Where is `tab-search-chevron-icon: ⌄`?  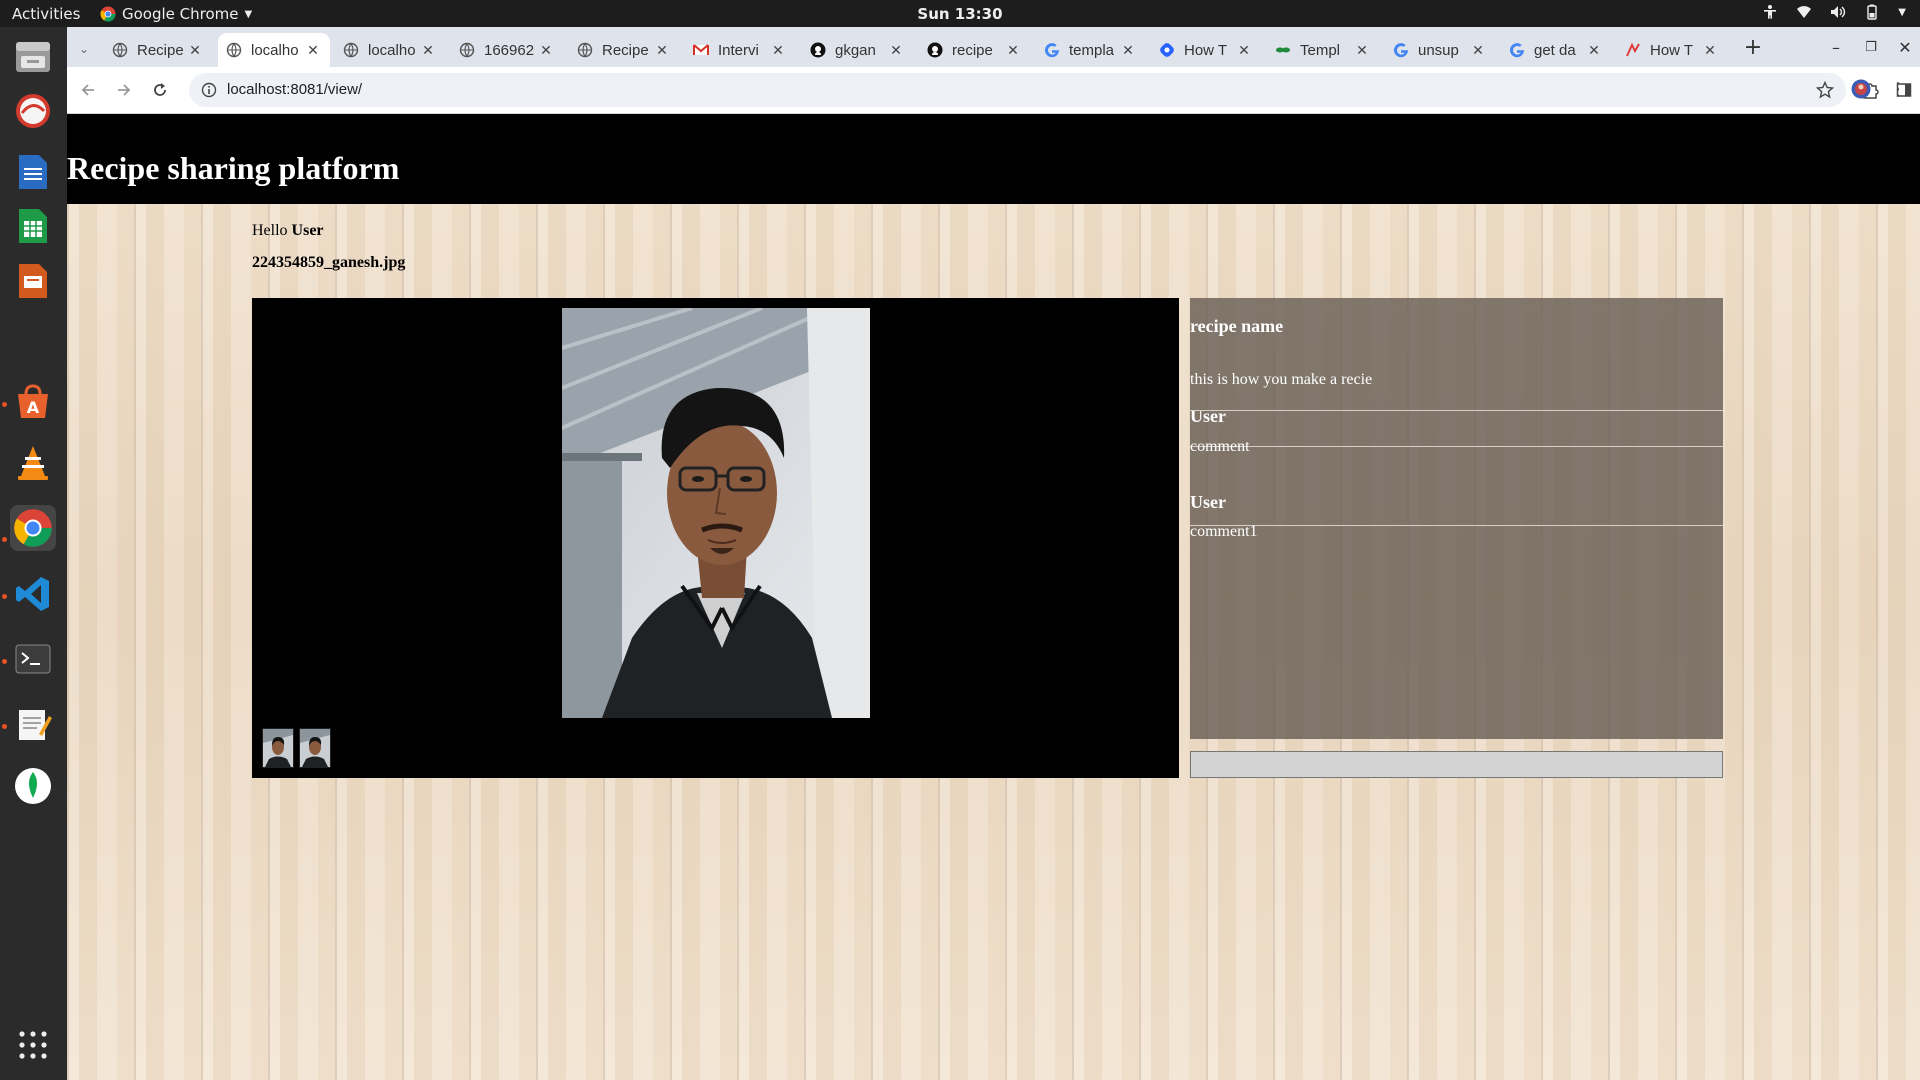 tab-search-chevron-icon: ⌄ is located at coordinates (84, 49).